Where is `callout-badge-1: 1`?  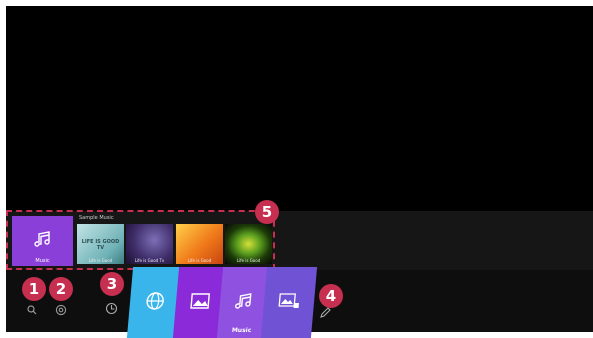
callout-badge-1: 1 is located at coordinates (34, 289).